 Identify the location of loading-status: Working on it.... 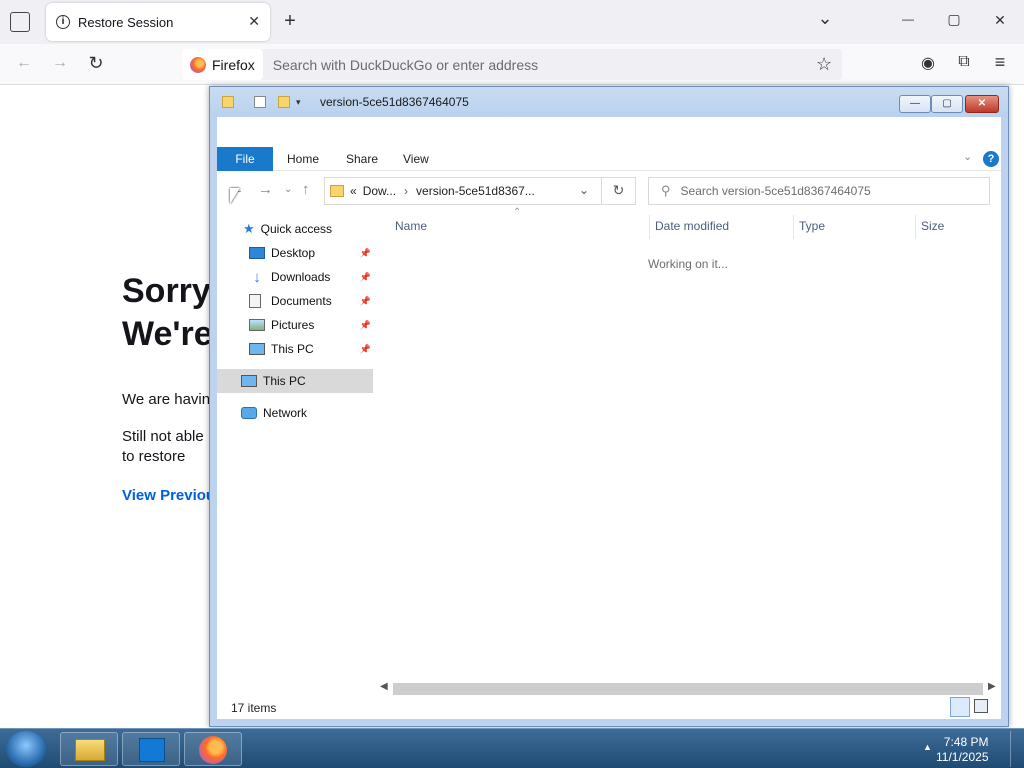
(688, 264).